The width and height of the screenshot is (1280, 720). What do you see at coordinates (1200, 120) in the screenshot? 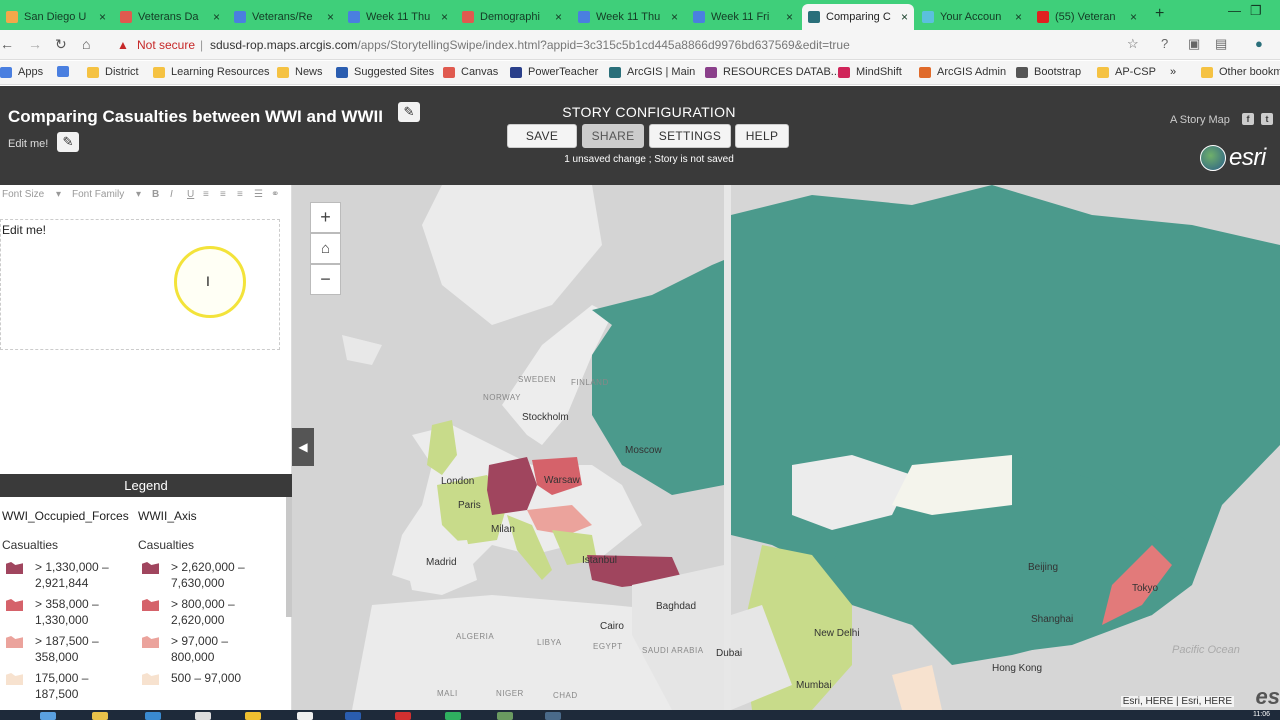
I see `a-story-map-link: A Story Map` at bounding box center [1200, 120].